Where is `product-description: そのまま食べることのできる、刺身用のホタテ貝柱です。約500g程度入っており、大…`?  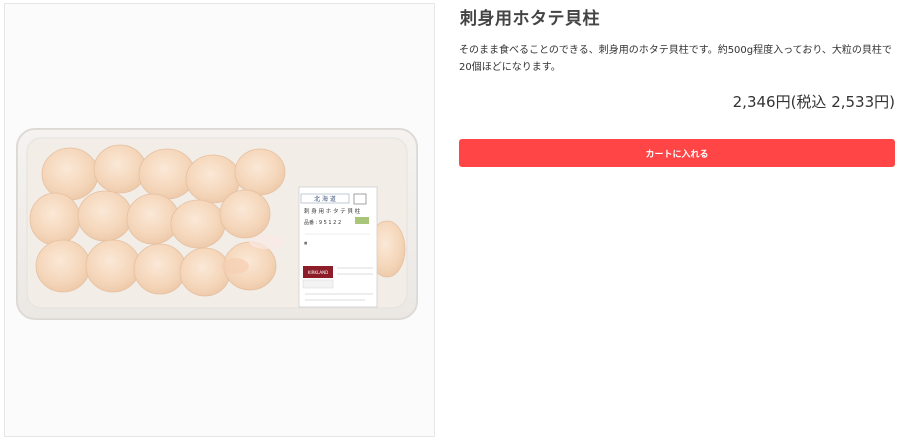 product-description: そのまま食べることのできる、刺身用のホタテ貝柱です。約500g程度入っており、大… is located at coordinates (675, 59).